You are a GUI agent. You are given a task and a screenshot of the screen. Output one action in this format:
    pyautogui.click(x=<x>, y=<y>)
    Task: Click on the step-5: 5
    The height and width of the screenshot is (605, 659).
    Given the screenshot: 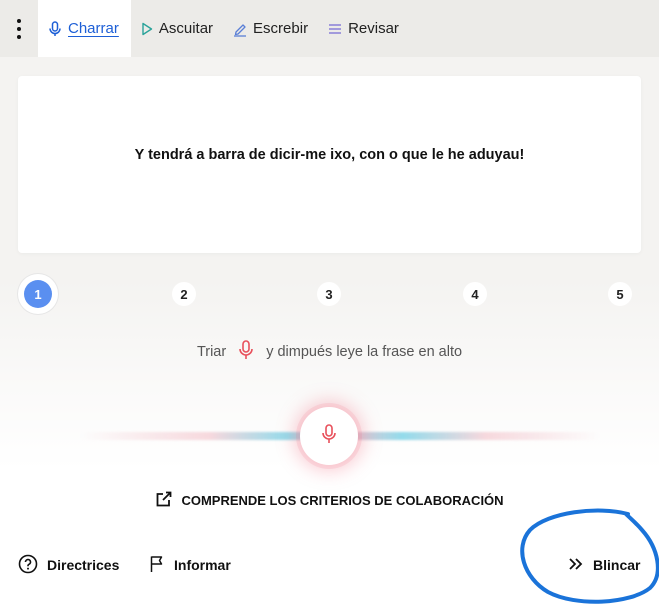 What is the action you would take?
    pyautogui.click(x=620, y=294)
    